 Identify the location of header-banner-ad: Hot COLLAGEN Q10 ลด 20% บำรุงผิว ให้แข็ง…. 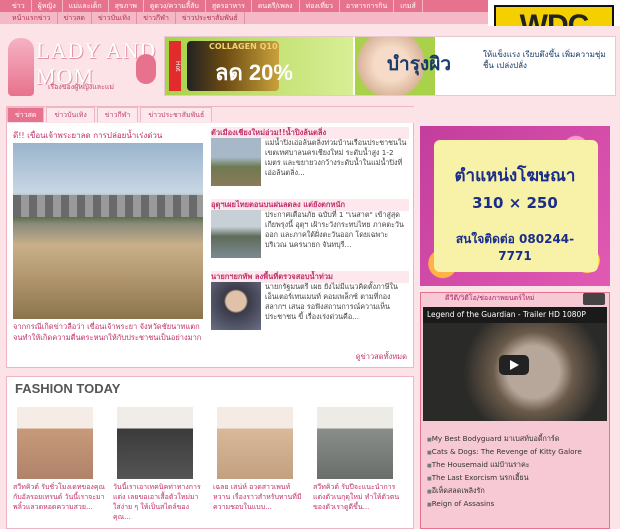
(390, 66).